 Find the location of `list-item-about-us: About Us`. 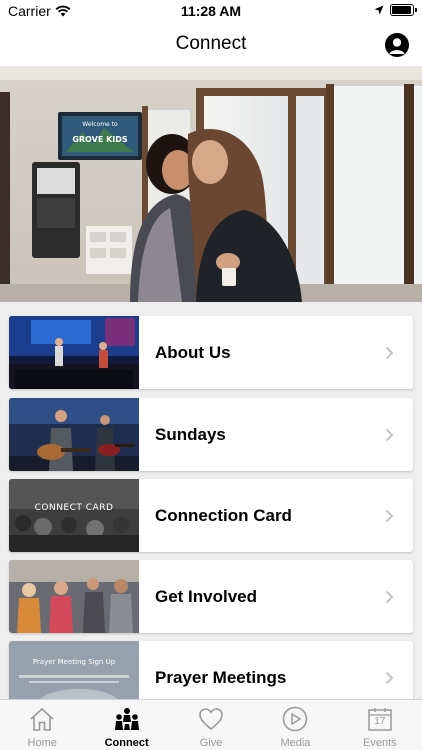

list-item-about-us: About Us is located at coordinates (211, 352).